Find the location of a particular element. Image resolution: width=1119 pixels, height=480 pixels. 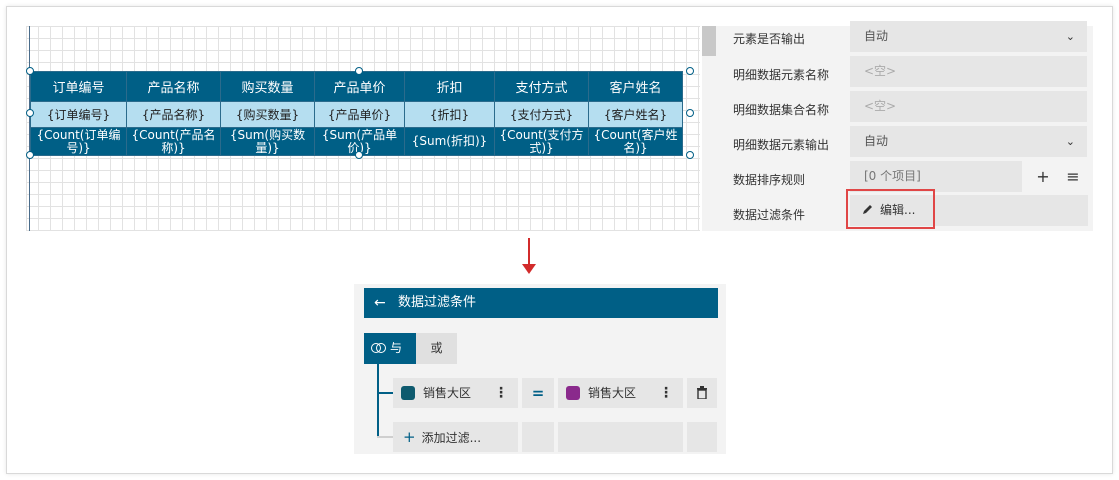

tree-line is located at coordinates (378, 401).